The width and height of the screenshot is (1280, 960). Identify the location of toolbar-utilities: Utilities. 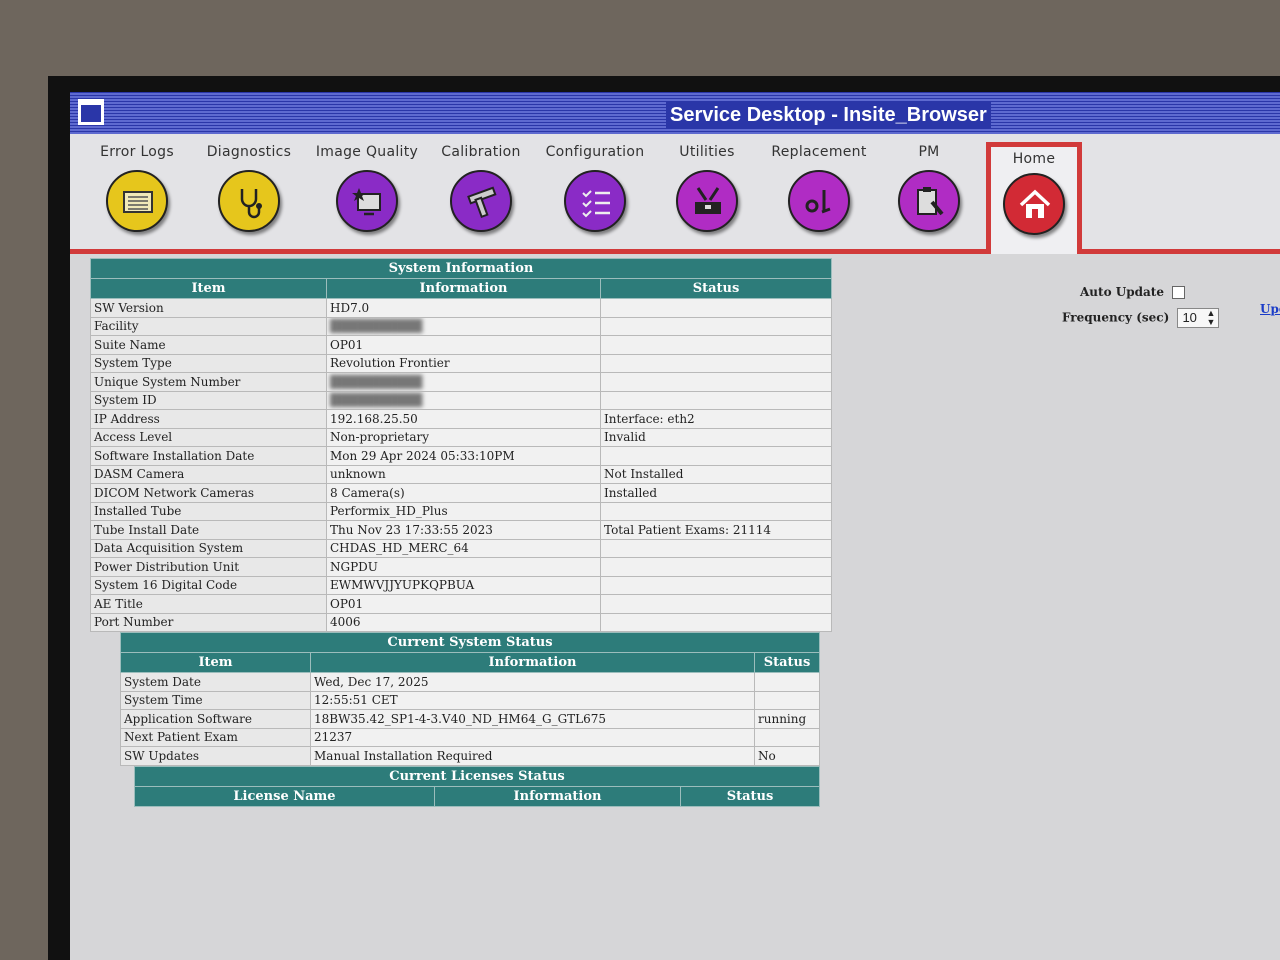
(707, 194).